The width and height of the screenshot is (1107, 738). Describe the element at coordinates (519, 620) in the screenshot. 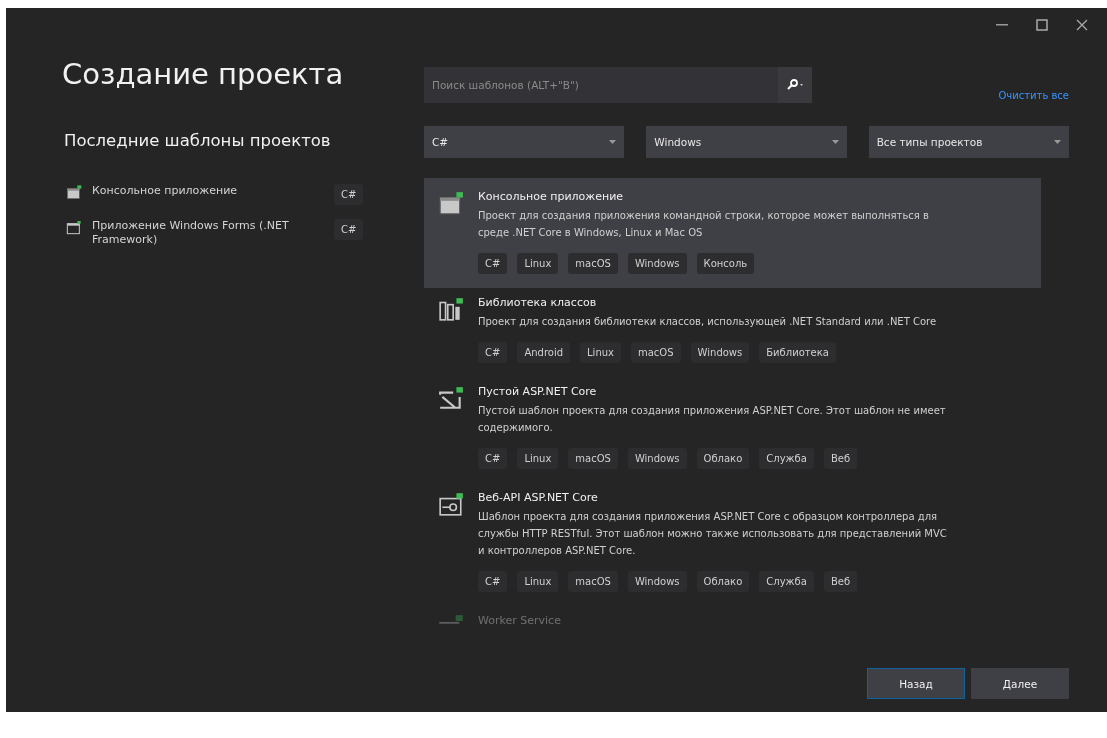

I see `template-name: Worker Service` at that location.